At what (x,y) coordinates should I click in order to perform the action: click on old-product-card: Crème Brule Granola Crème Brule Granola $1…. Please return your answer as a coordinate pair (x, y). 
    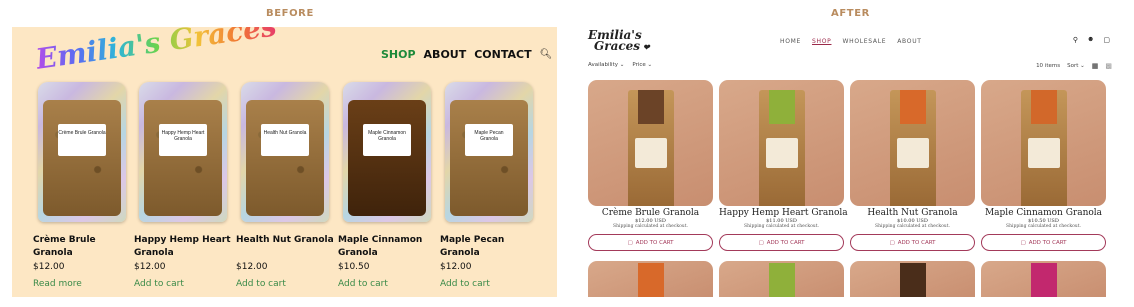
    Looking at the image, I should click on (82, 185).